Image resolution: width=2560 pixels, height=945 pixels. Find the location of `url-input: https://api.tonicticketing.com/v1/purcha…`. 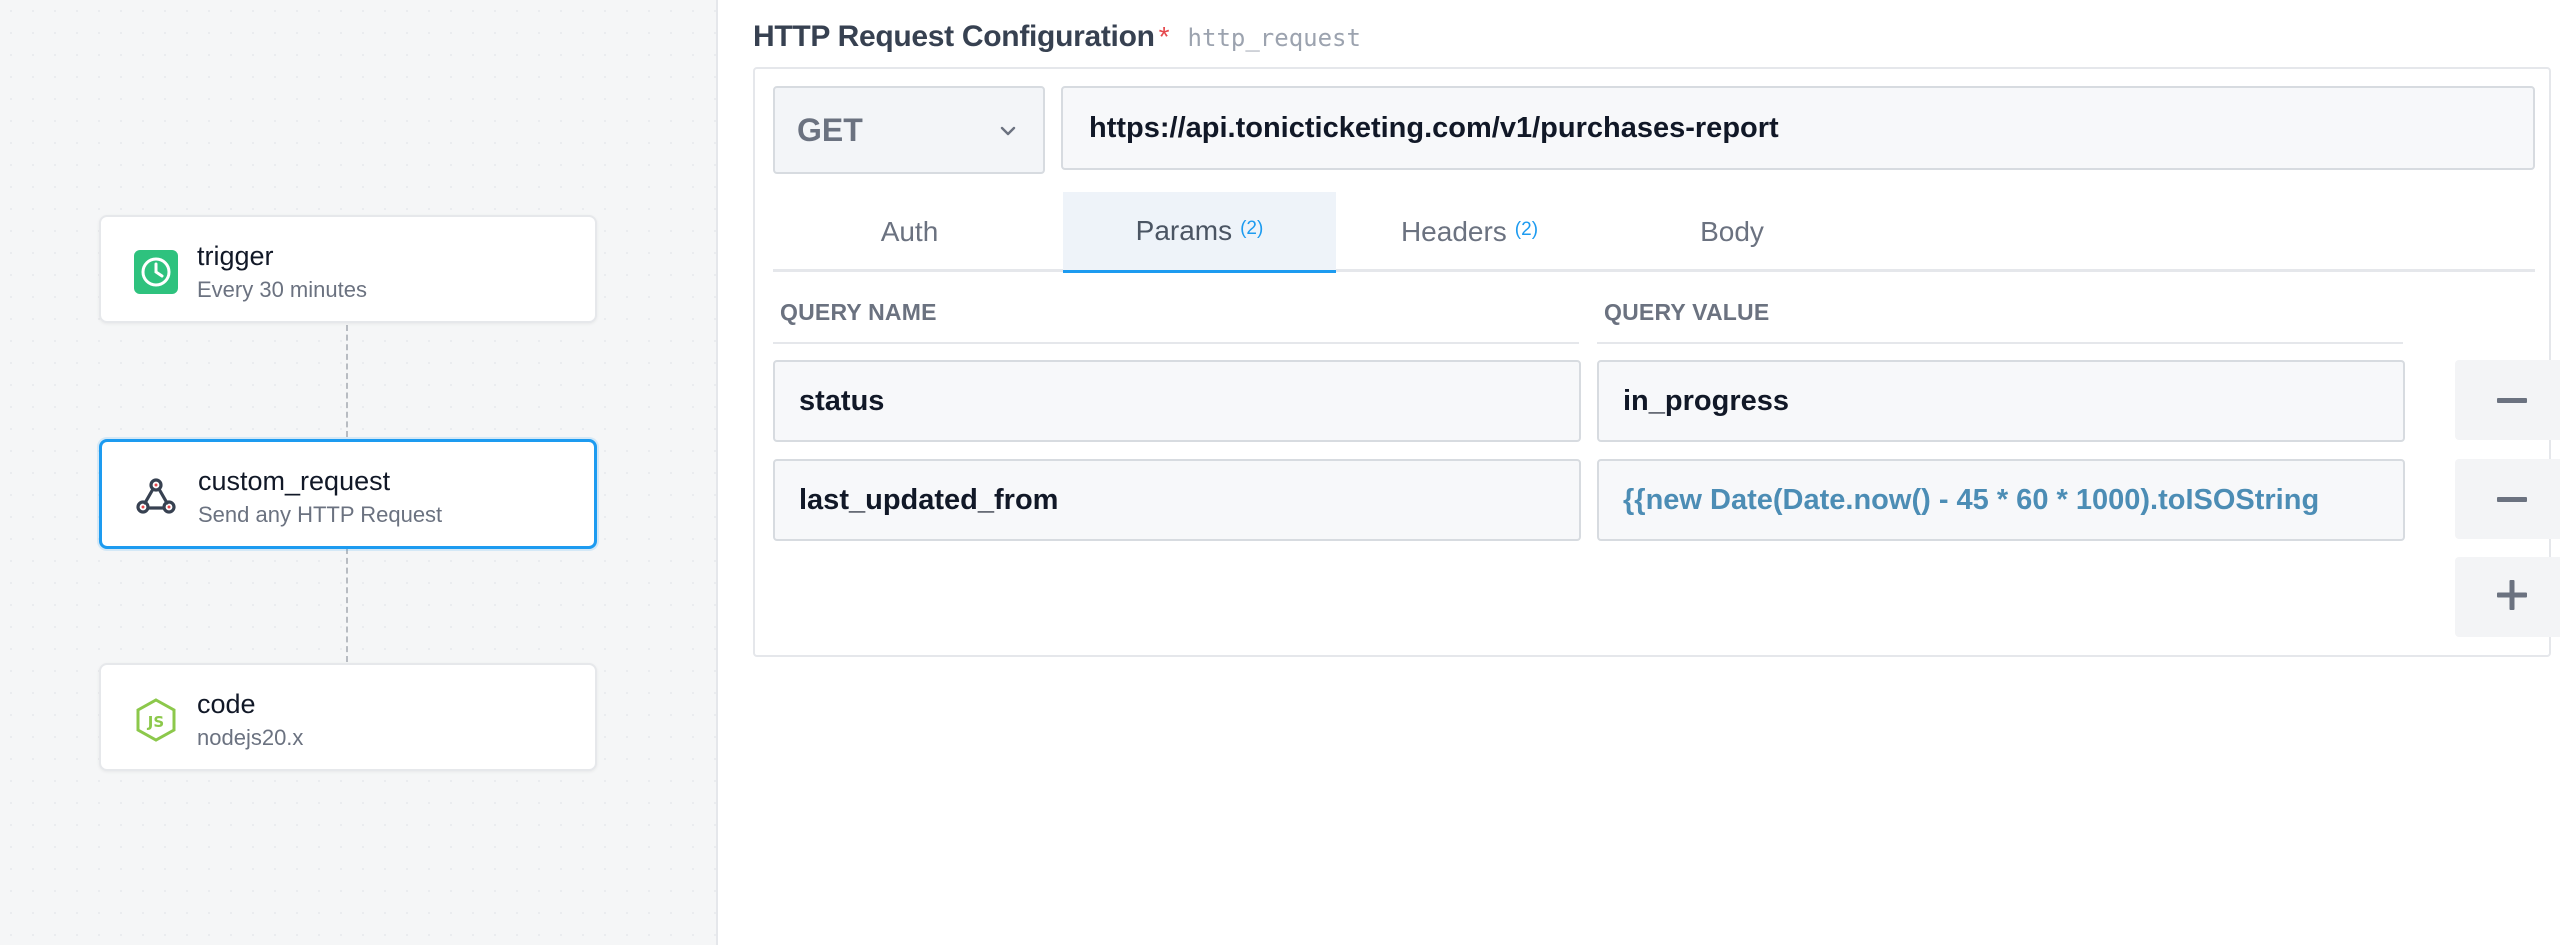

url-input: https://api.tonicticketing.com/v1/purcha… is located at coordinates (1798, 128).